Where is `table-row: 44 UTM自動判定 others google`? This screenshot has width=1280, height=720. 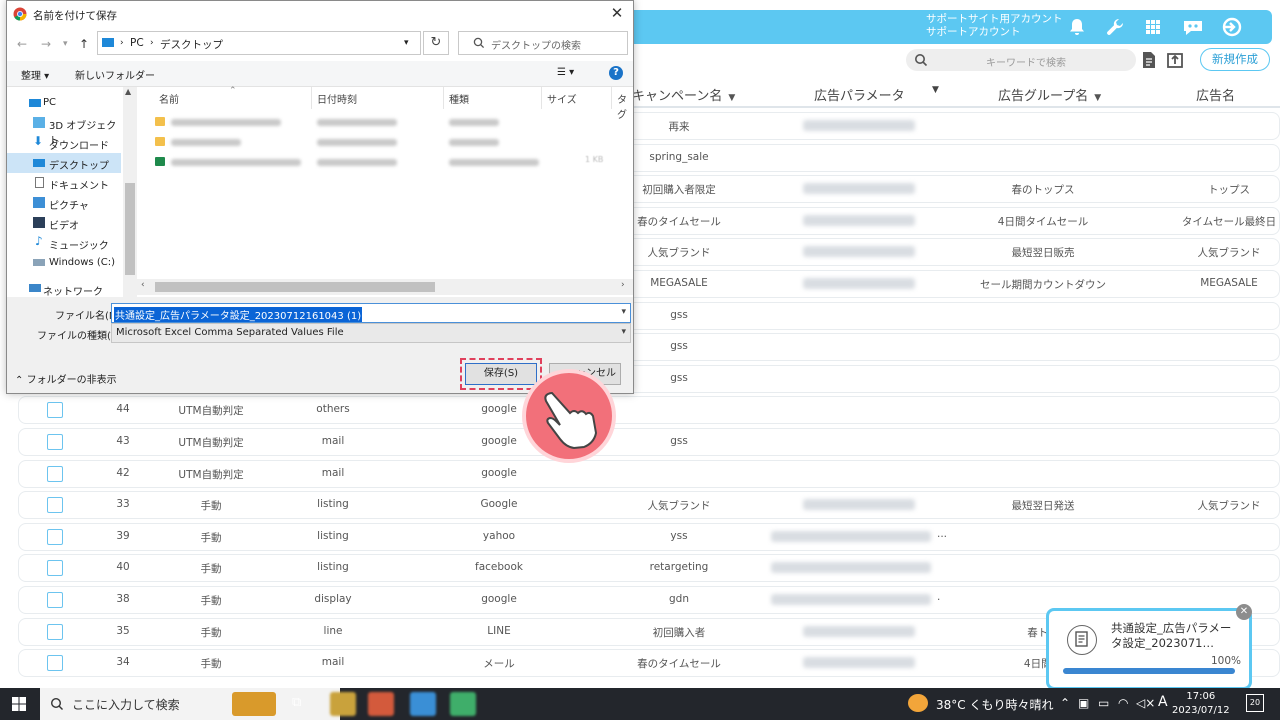
table-row: 44 UTM自動判定 others google is located at coordinates (649, 410).